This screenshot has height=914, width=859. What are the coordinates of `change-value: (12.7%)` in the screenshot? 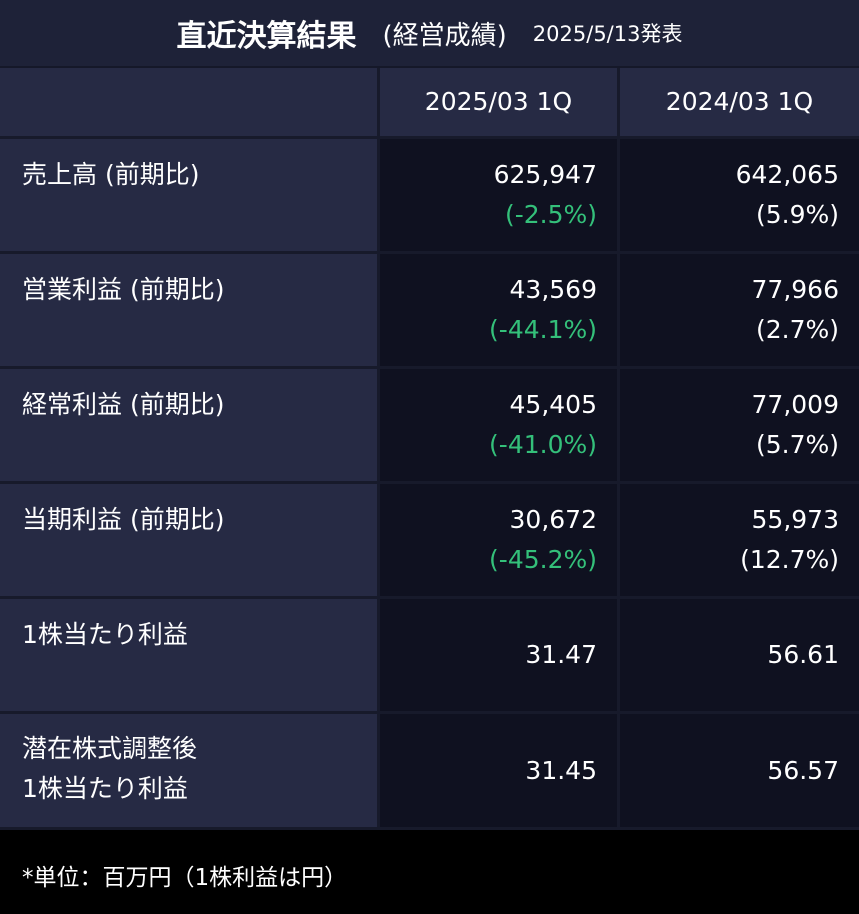 It's located at (789, 559).